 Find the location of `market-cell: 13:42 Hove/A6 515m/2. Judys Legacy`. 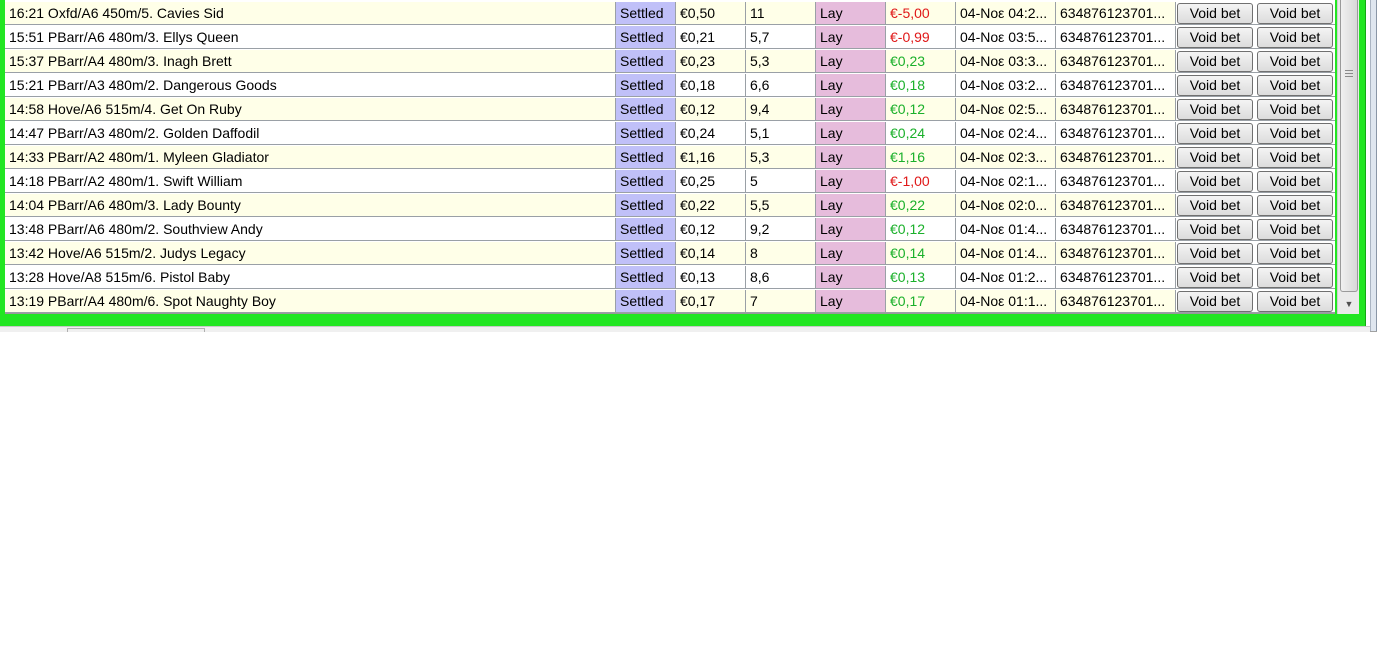

market-cell: 13:42 Hove/A6 515m/2. Judys Legacy is located at coordinates (310, 253).